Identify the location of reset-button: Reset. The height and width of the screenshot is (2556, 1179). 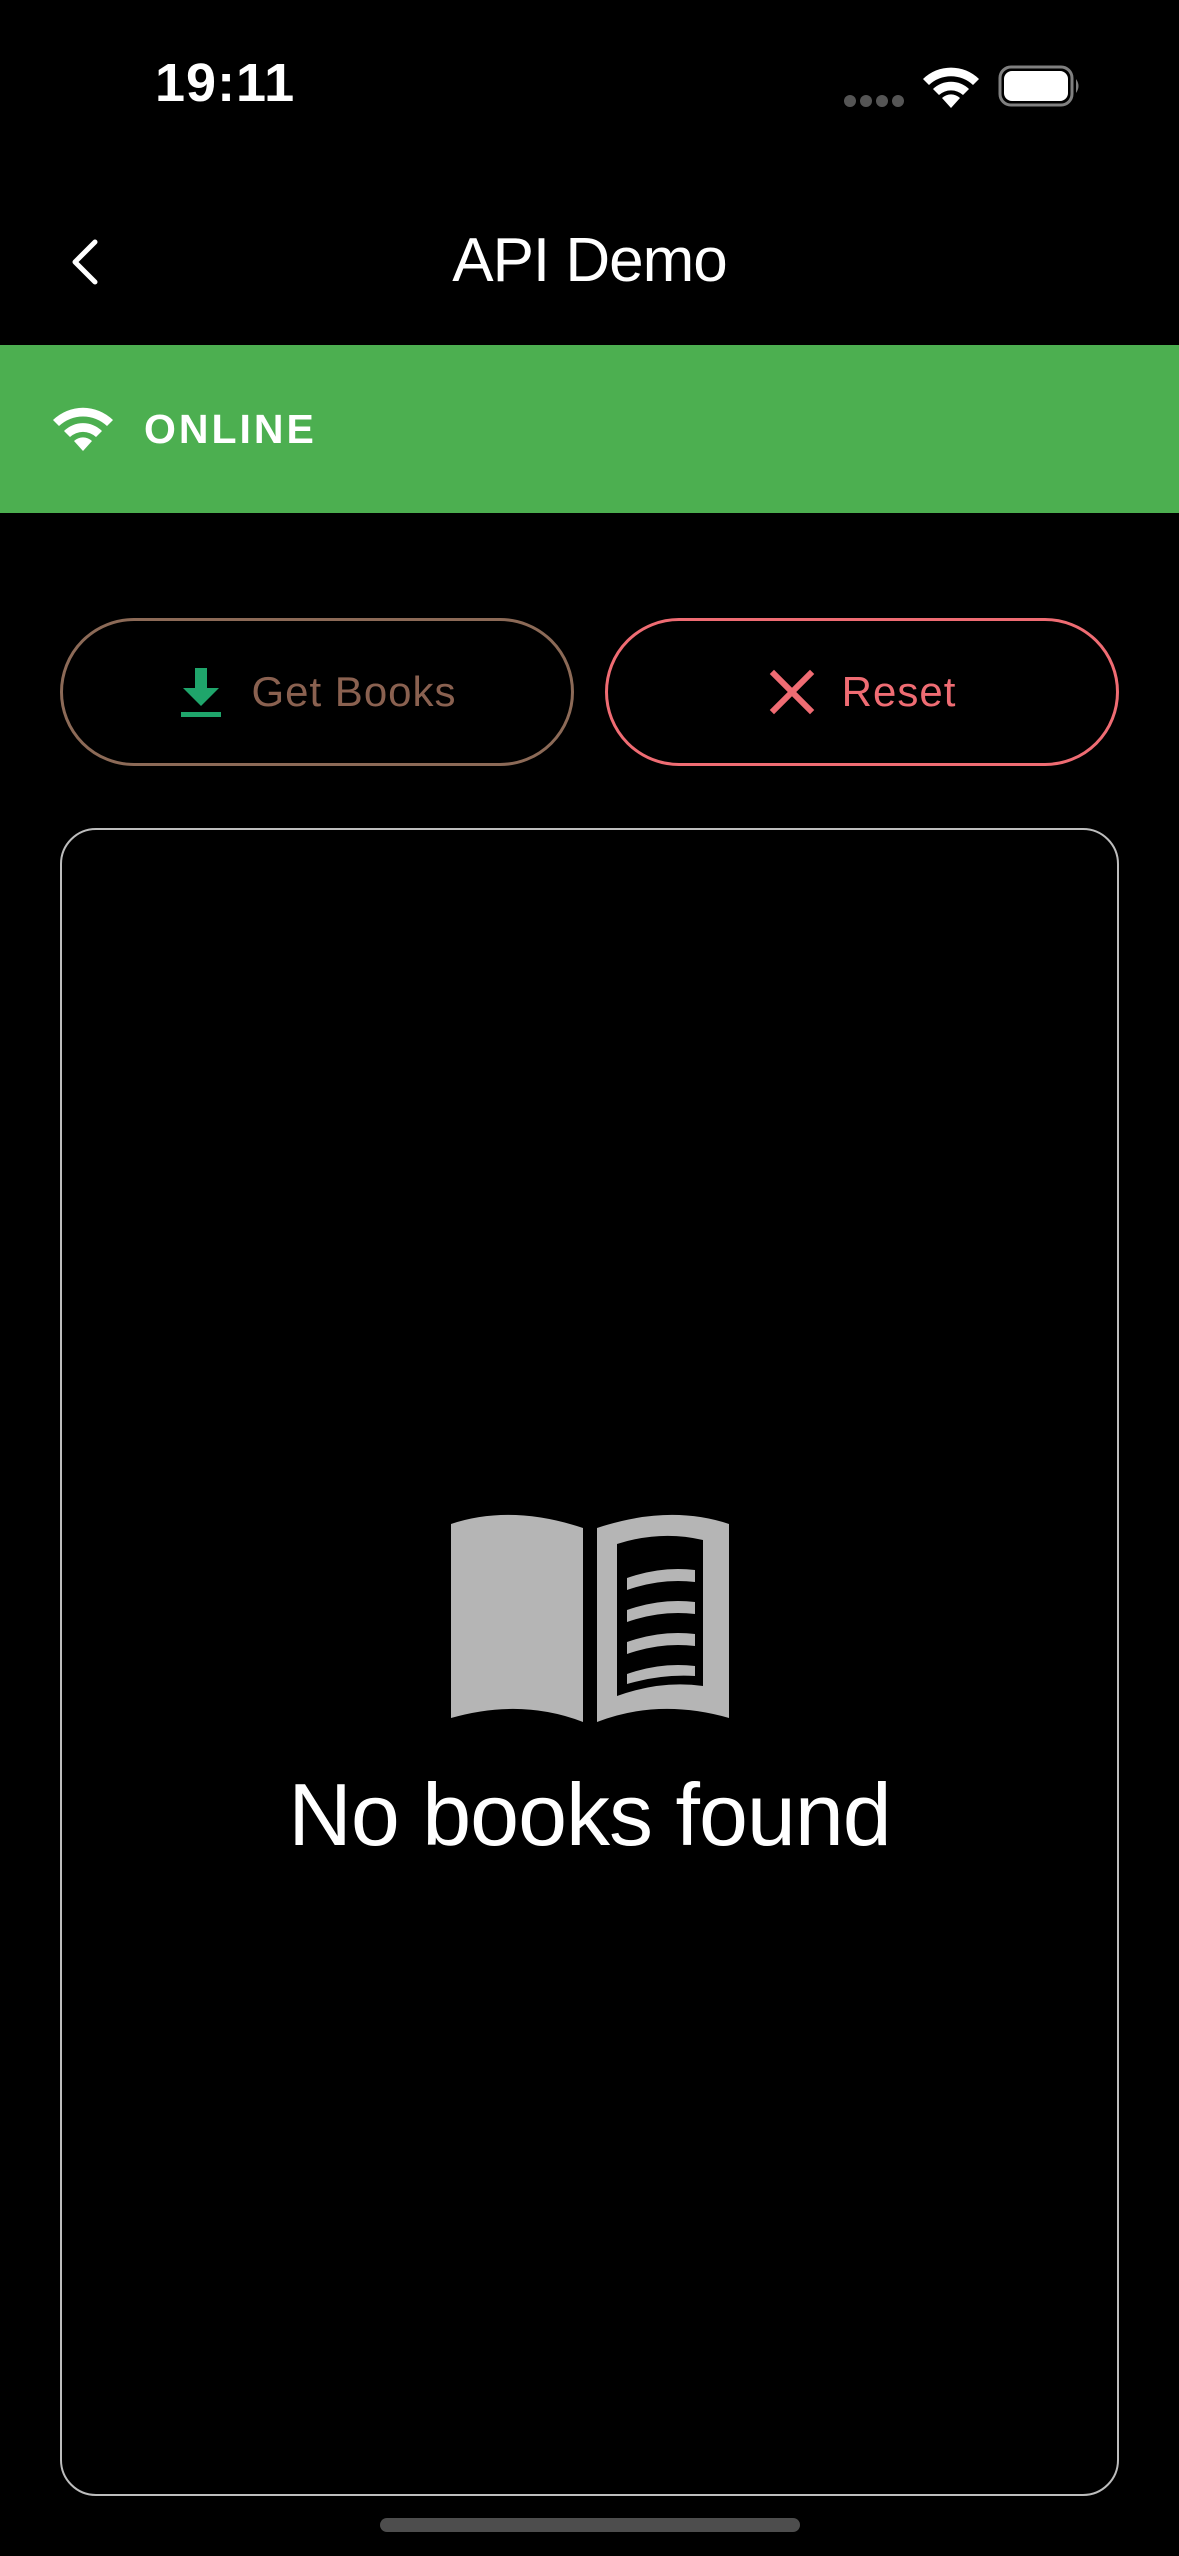
(862, 692).